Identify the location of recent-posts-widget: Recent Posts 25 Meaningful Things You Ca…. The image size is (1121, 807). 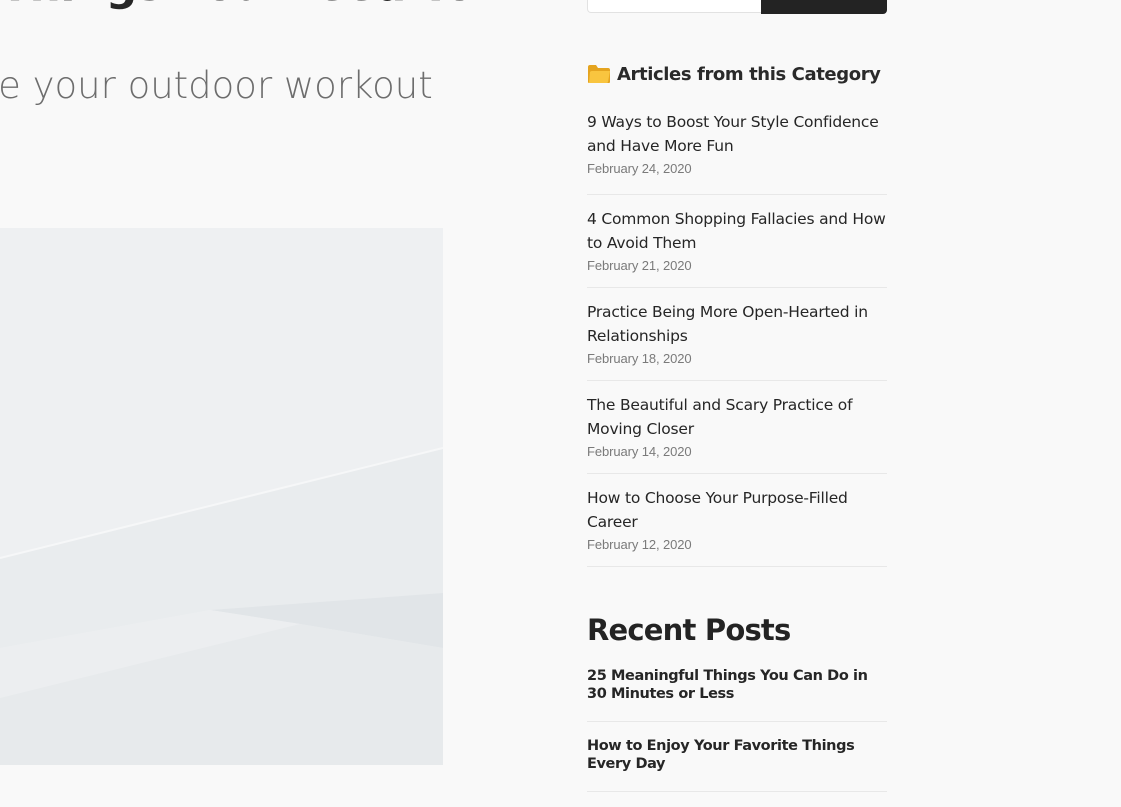
(737, 709).